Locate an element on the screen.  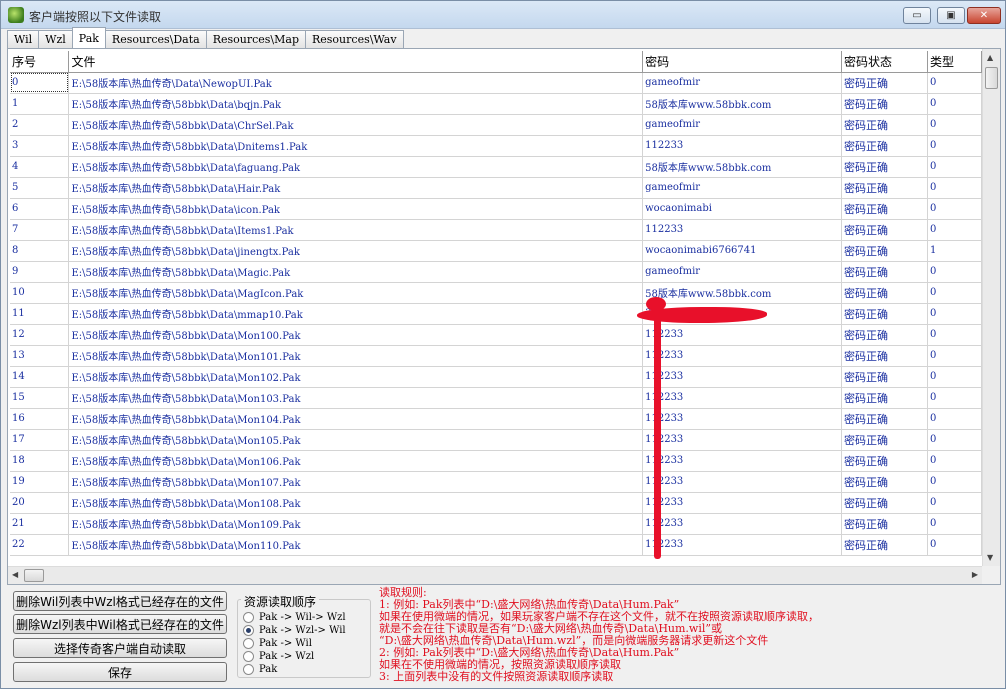
cell-idx: 10 is located at coordinates (40, 293).